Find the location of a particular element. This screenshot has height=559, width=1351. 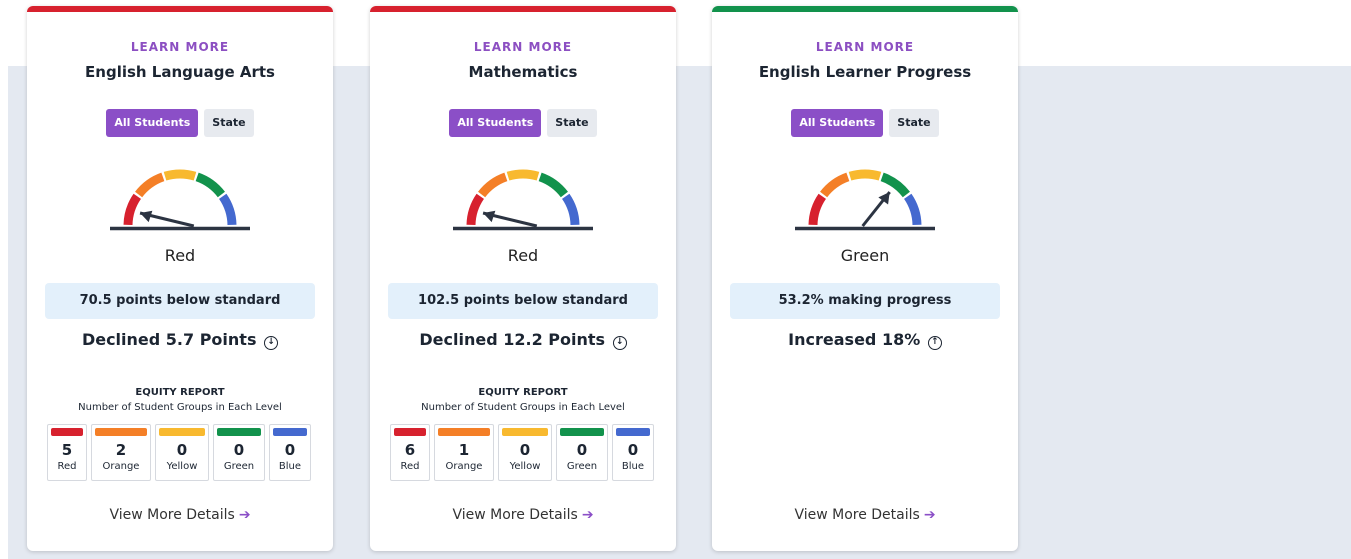

level-red: 5 Red is located at coordinates (67, 452).